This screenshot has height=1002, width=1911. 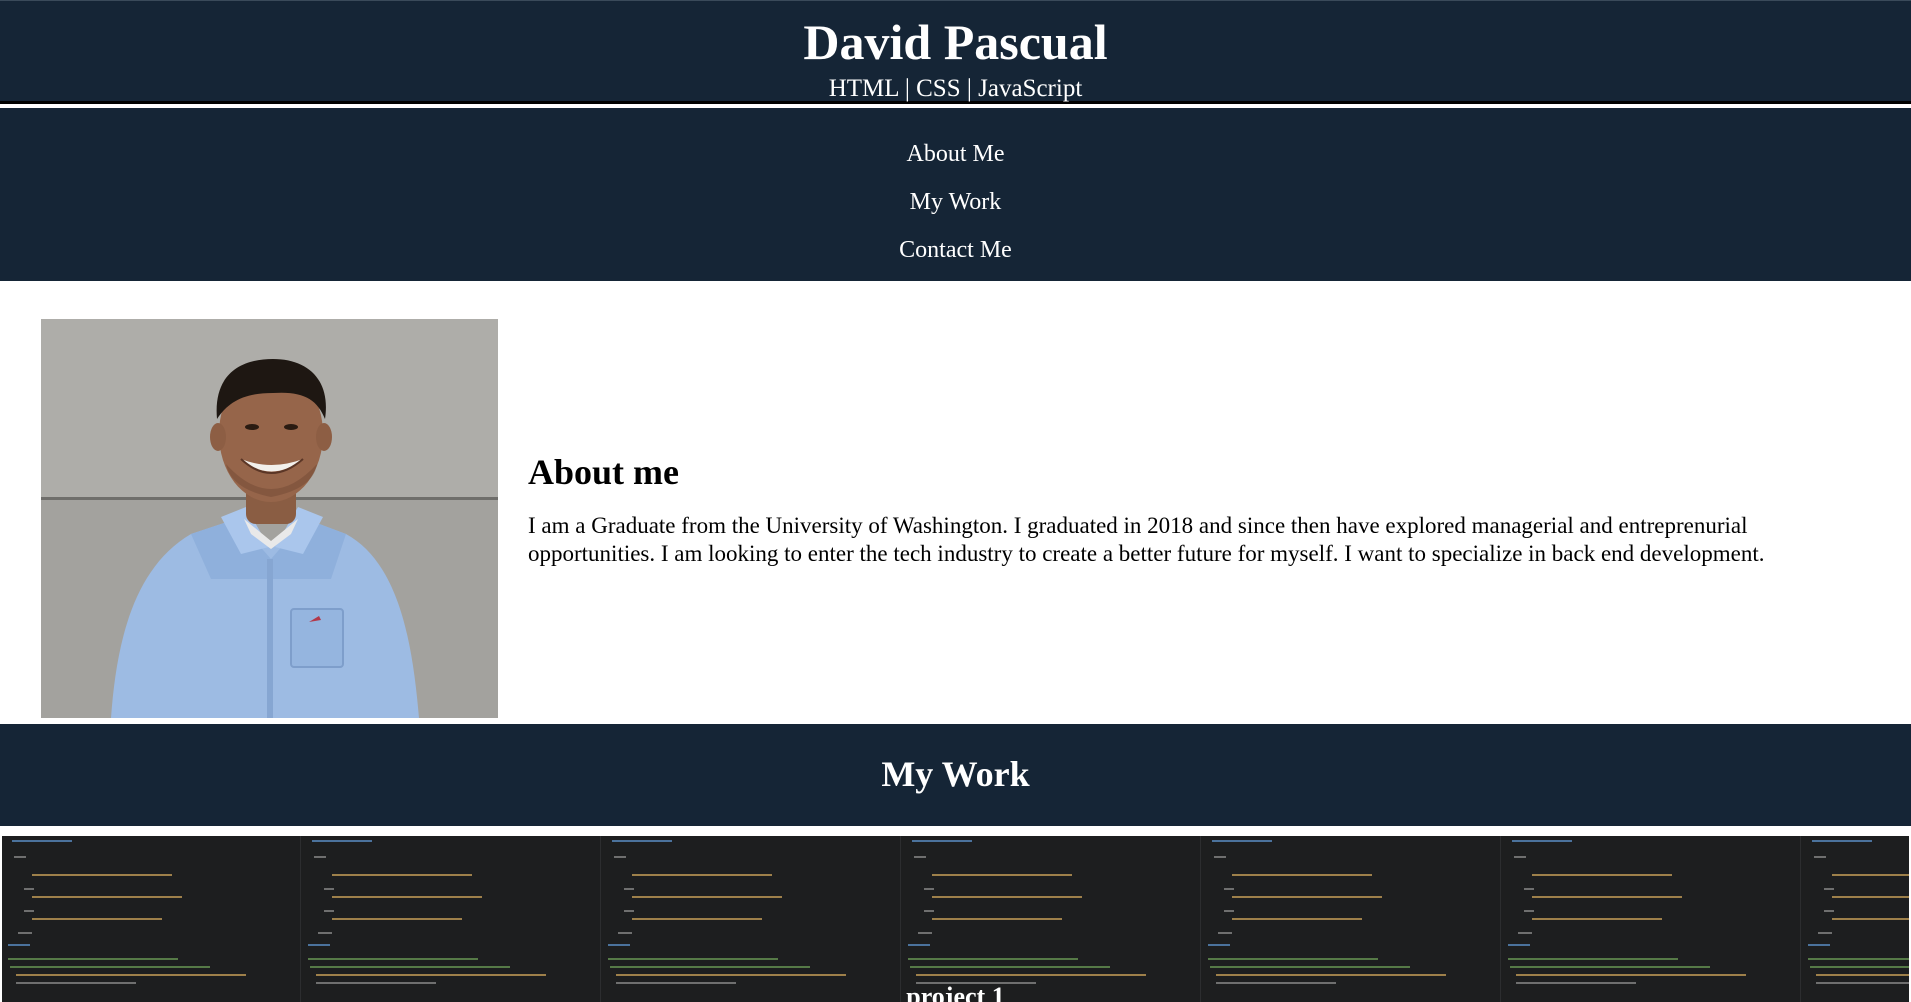 I want to click on site-header: David Pascual HTML | CSS | JavaScript, so click(x=955, y=52).